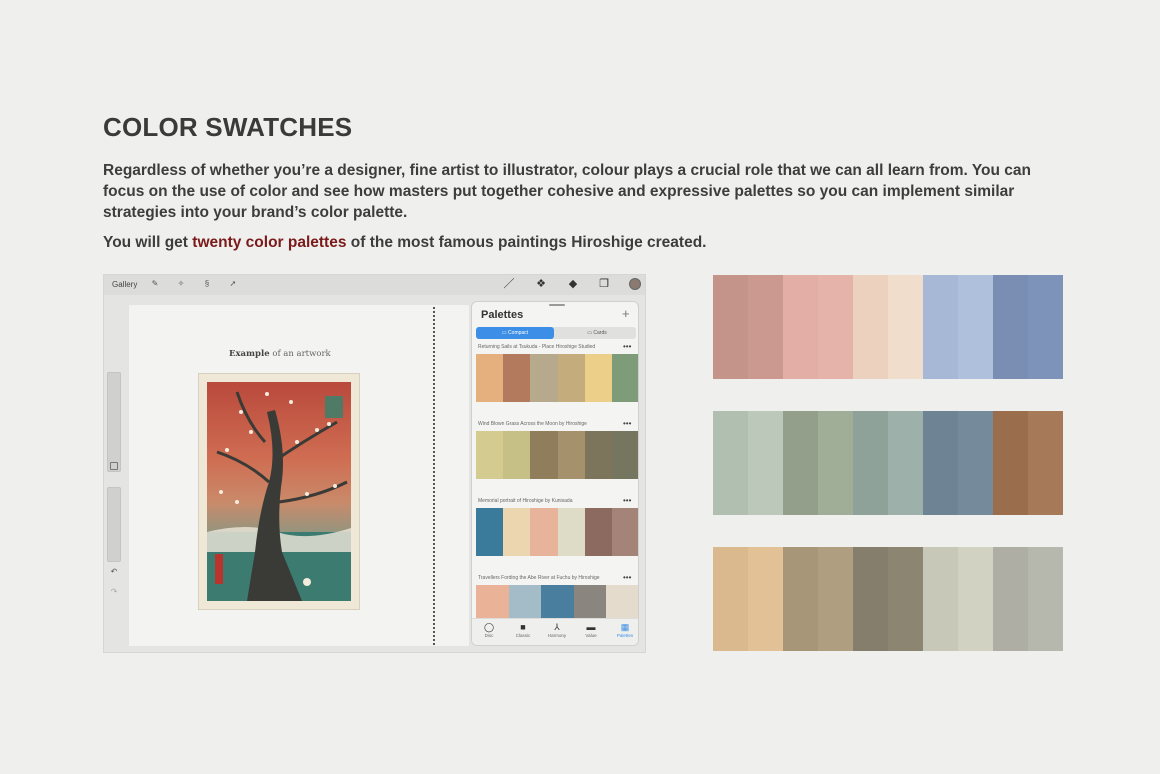 This screenshot has width=1160, height=774. I want to click on tab-compact-label: Compact, so click(518, 333).